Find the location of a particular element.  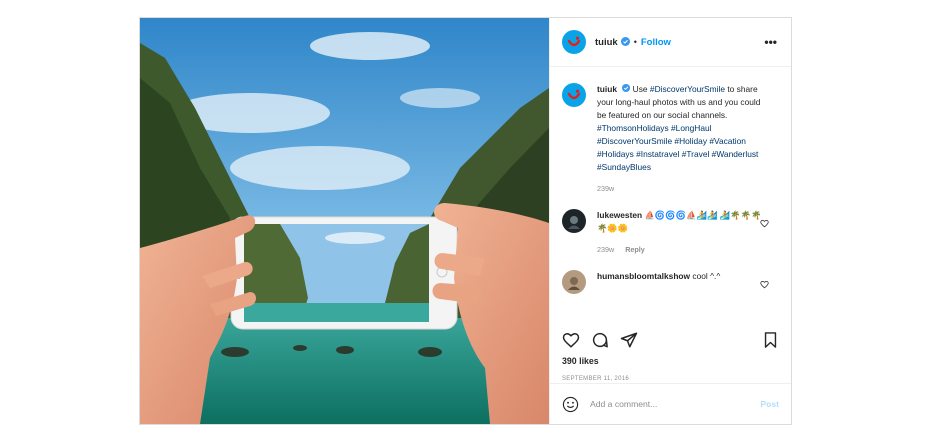

smiley-icon is located at coordinates (570, 404).